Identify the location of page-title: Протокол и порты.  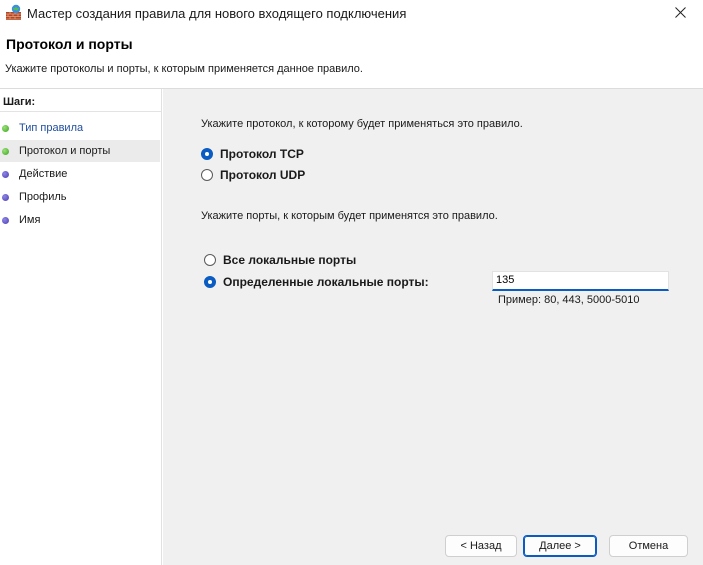
(69, 44).